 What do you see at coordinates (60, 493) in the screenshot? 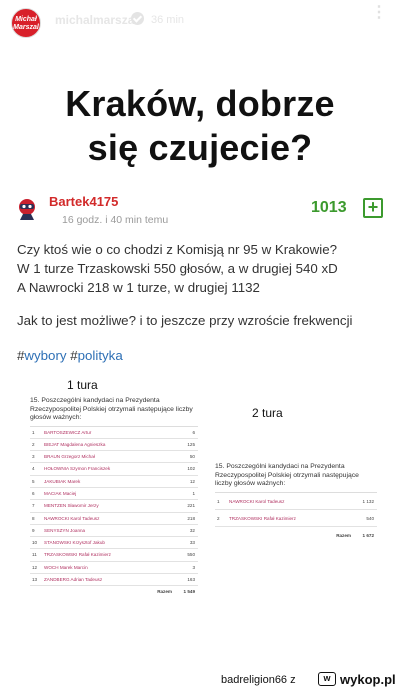
I see `candidate-name: MACIAK Maciej` at bounding box center [60, 493].